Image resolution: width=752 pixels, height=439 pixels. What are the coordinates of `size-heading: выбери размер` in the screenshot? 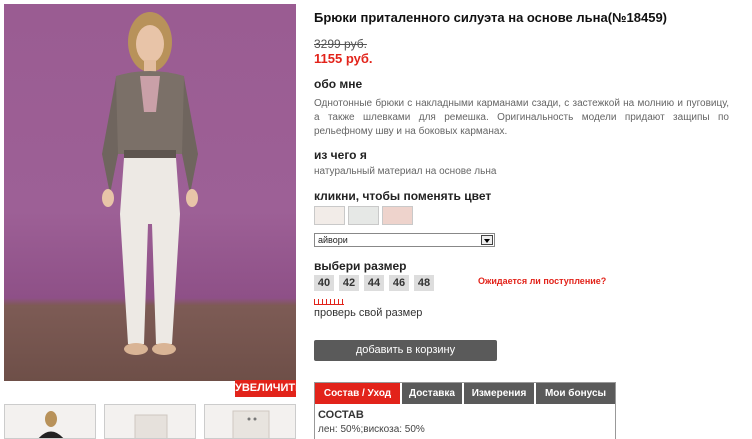 It's located at (360, 266).